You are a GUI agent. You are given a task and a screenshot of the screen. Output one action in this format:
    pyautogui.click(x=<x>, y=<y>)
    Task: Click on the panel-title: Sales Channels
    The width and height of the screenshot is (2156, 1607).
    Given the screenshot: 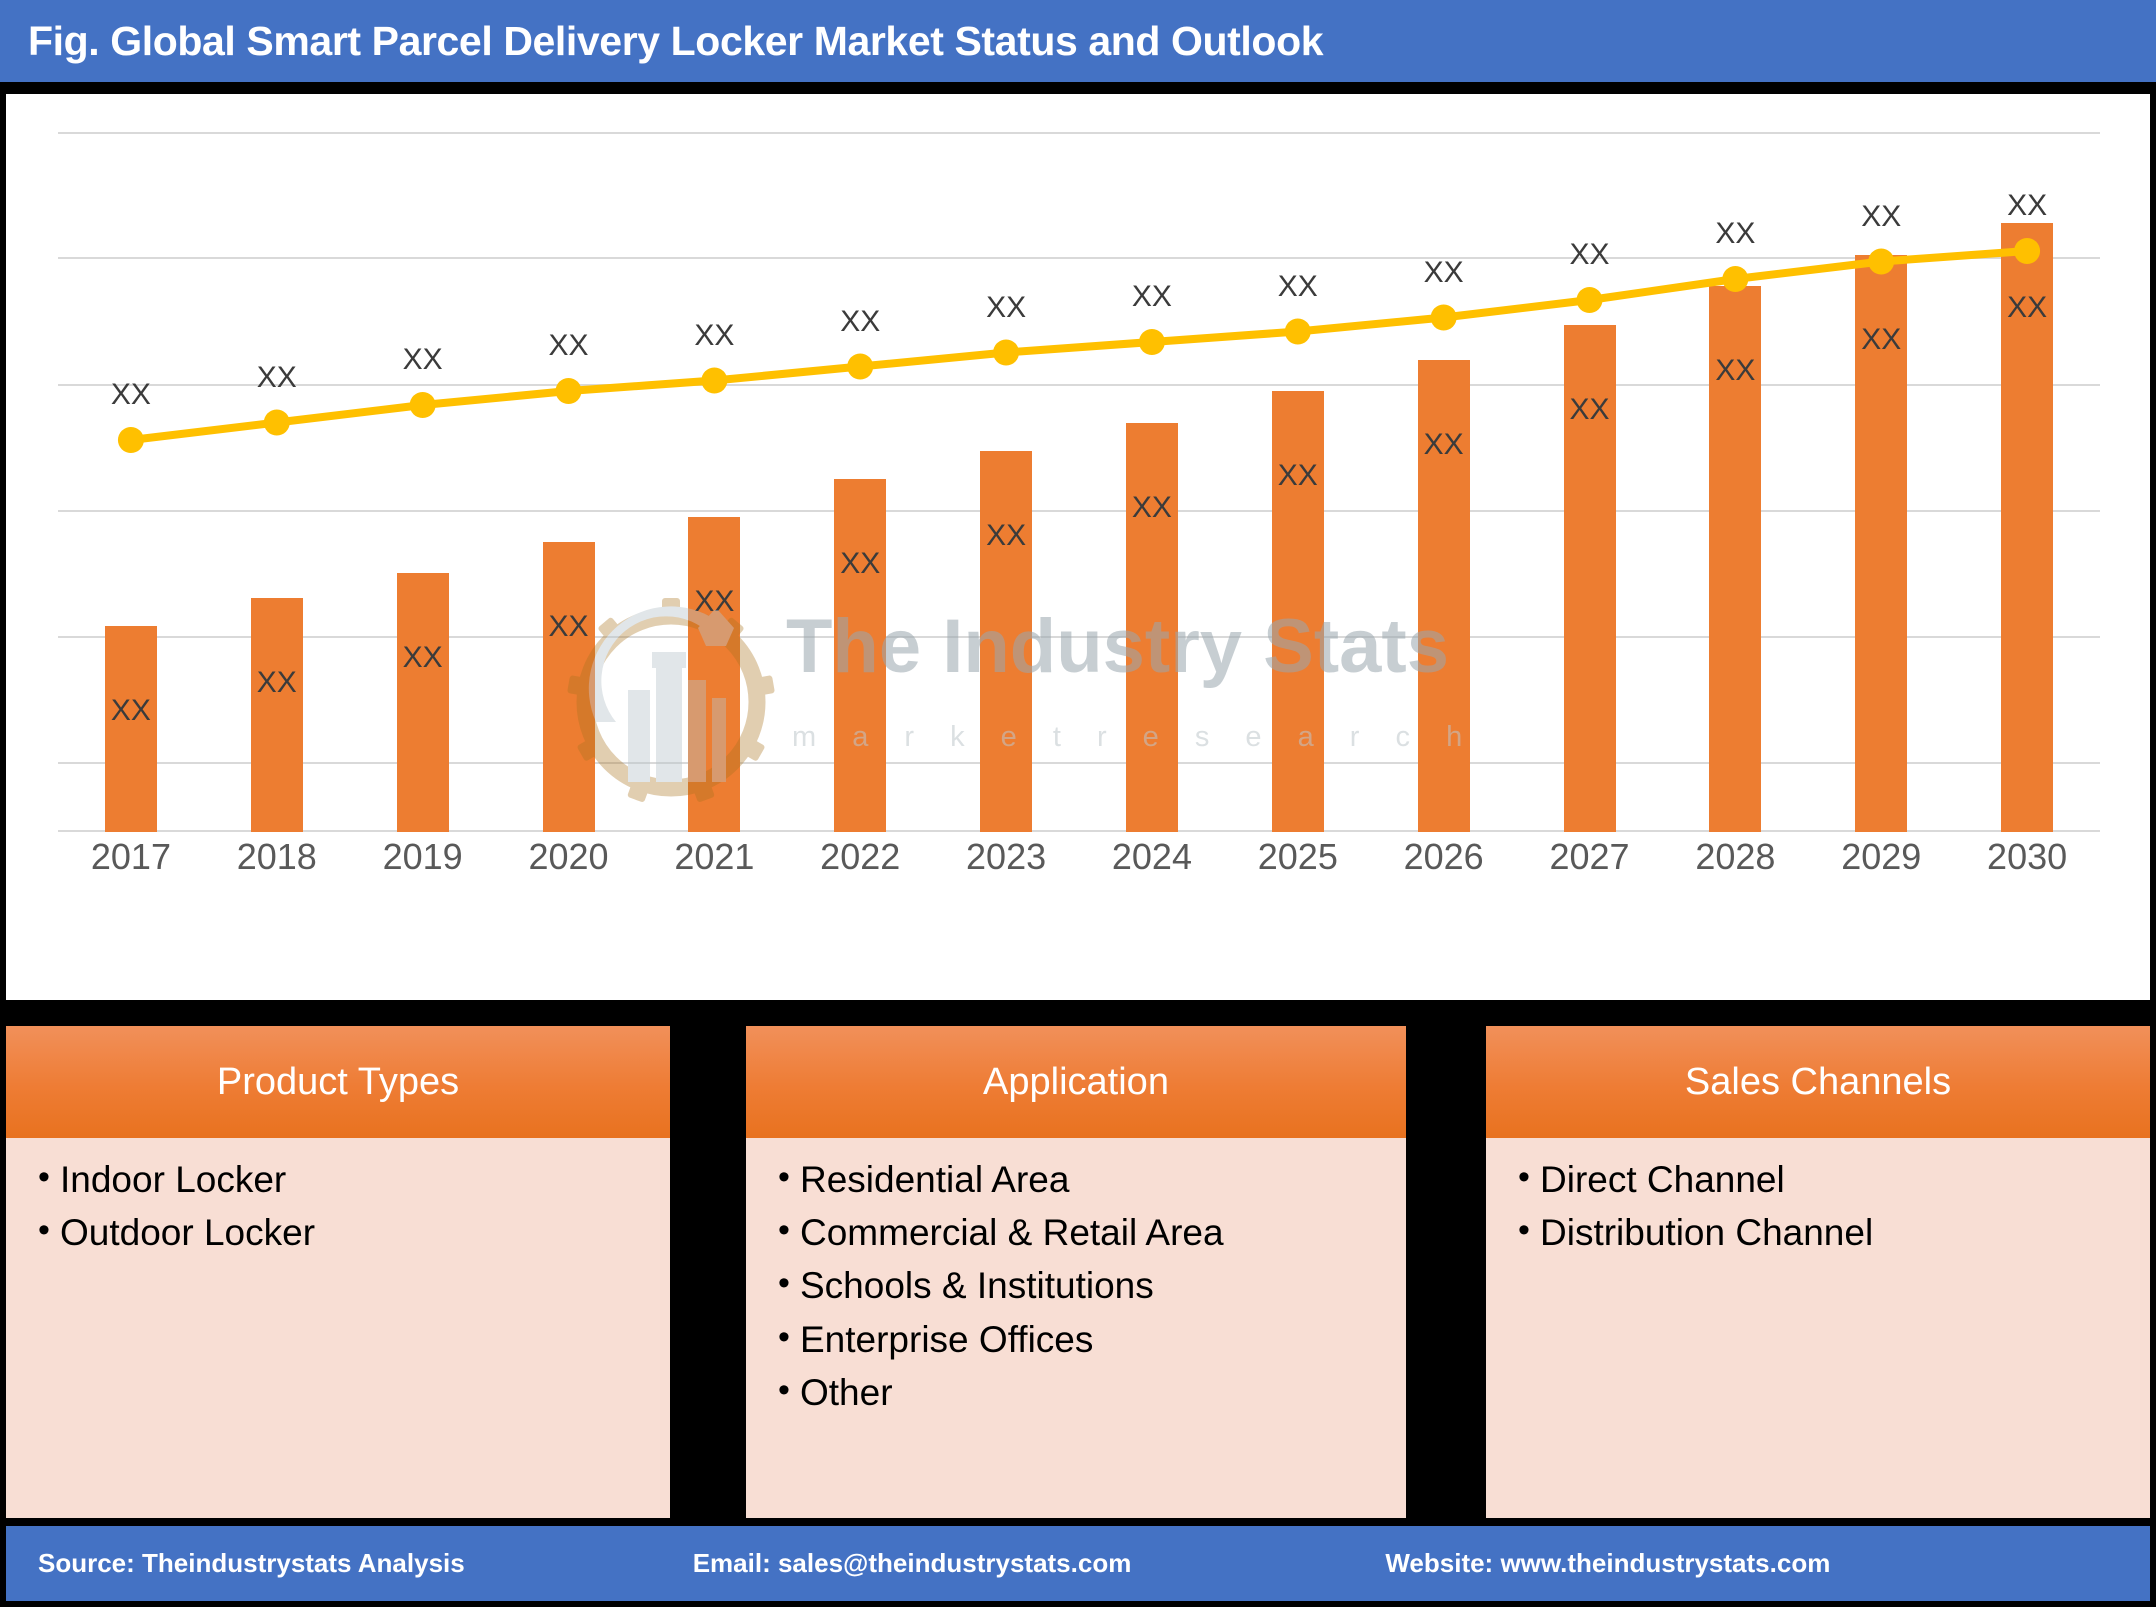 What is the action you would take?
    pyautogui.click(x=1818, y=1081)
    